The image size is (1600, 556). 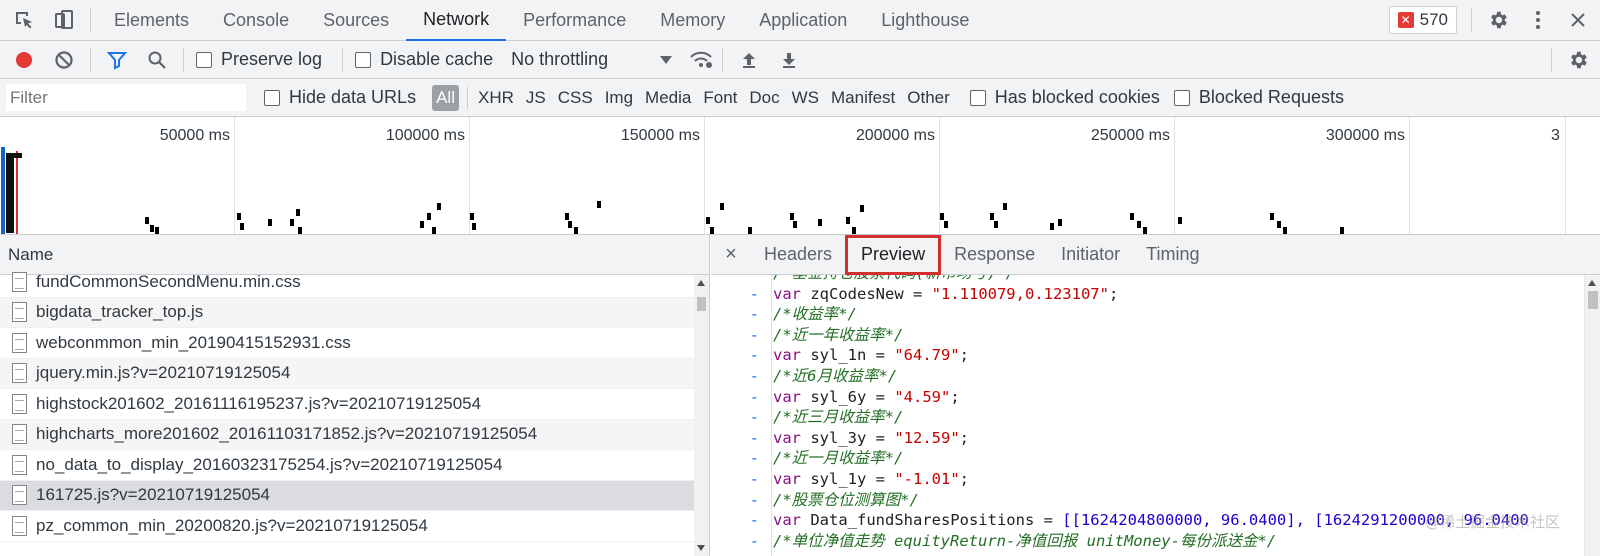 What do you see at coordinates (619, 98) in the screenshot?
I see `filter-type-img: Img` at bounding box center [619, 98].